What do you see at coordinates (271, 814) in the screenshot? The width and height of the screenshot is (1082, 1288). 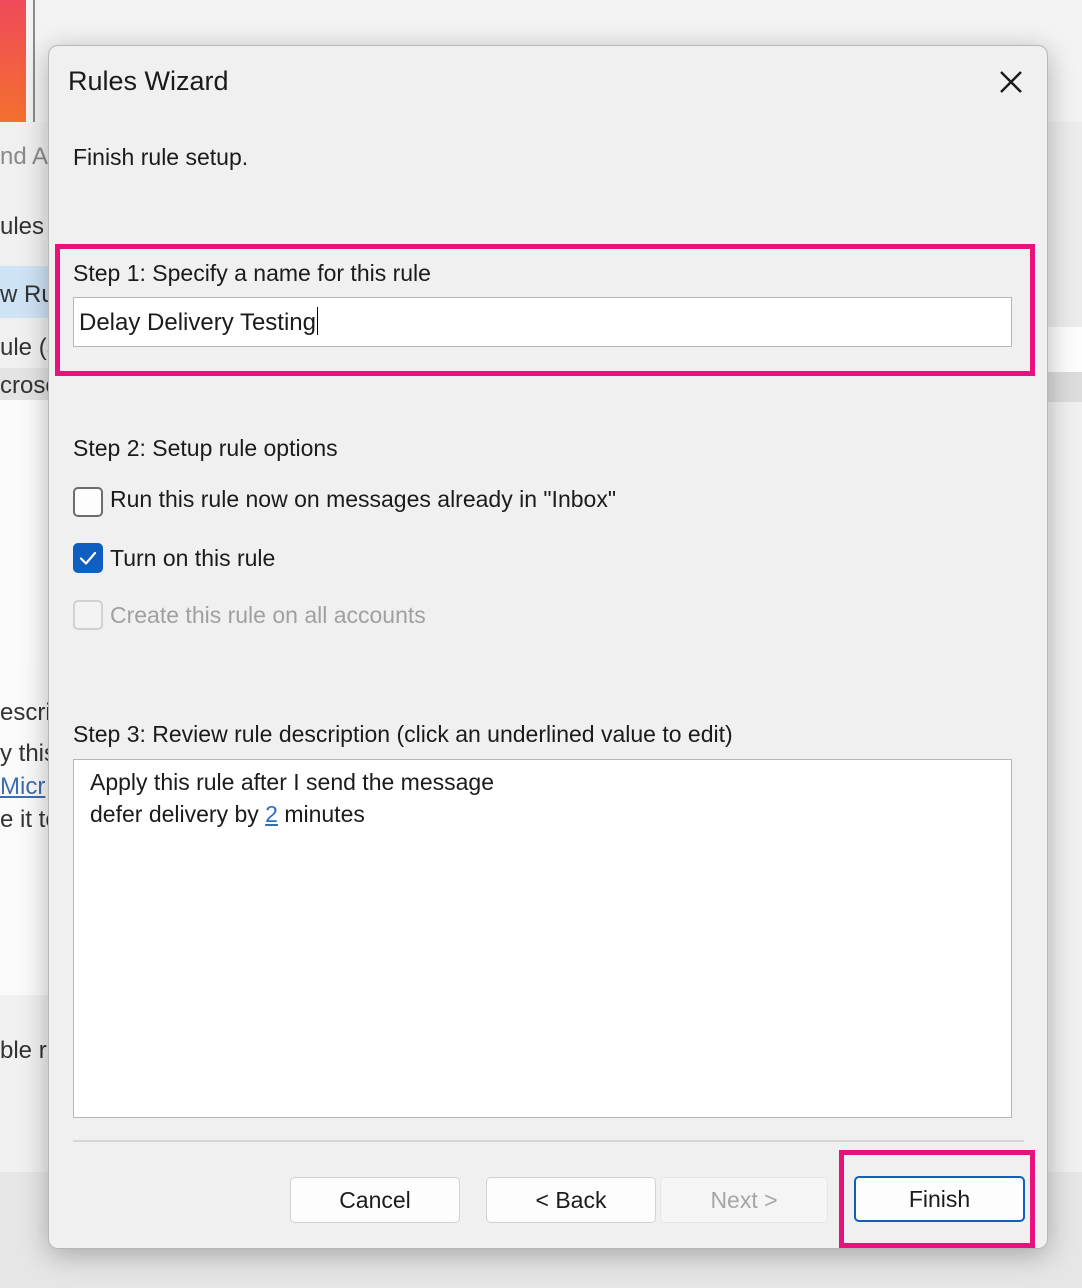 I see `delay-minutes-link: 2` at bounding box center [271, 814].